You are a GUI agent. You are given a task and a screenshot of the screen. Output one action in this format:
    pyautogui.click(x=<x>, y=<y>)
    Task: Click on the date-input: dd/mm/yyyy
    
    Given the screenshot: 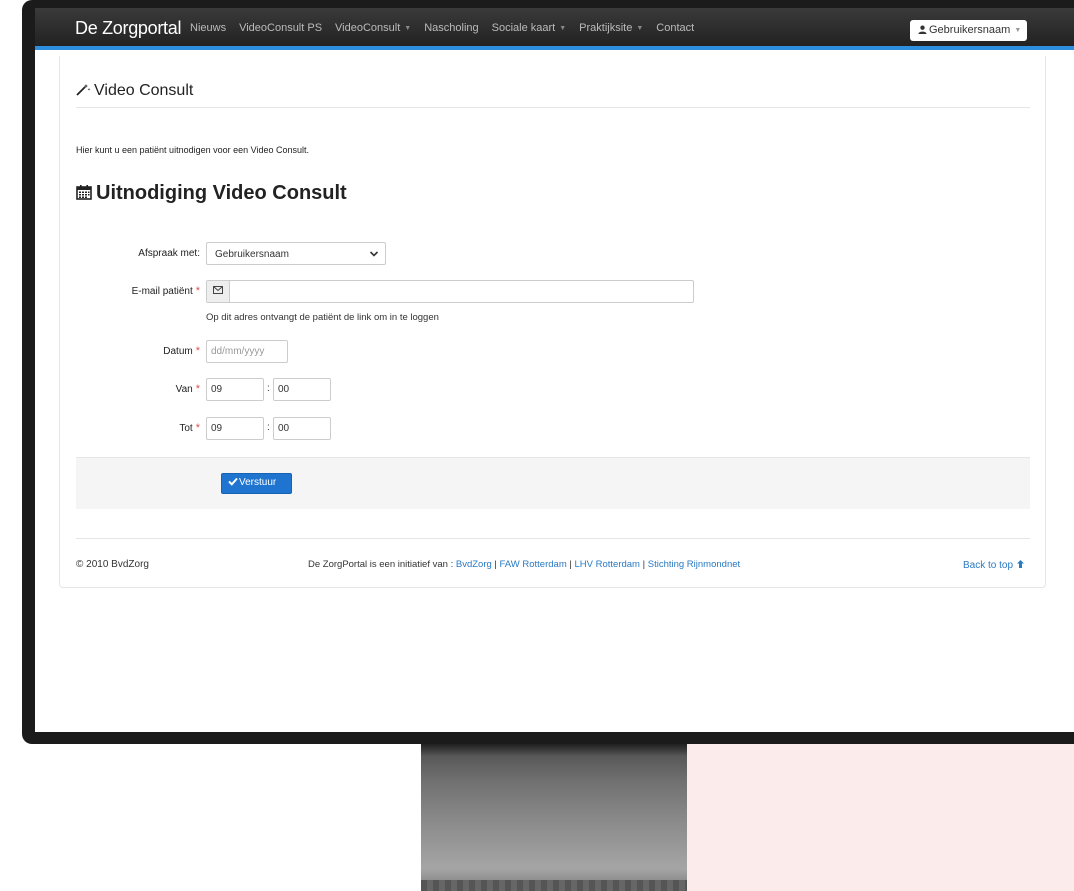 What is the action you would take?
    pyautogui.click(x=247, y=351)
    